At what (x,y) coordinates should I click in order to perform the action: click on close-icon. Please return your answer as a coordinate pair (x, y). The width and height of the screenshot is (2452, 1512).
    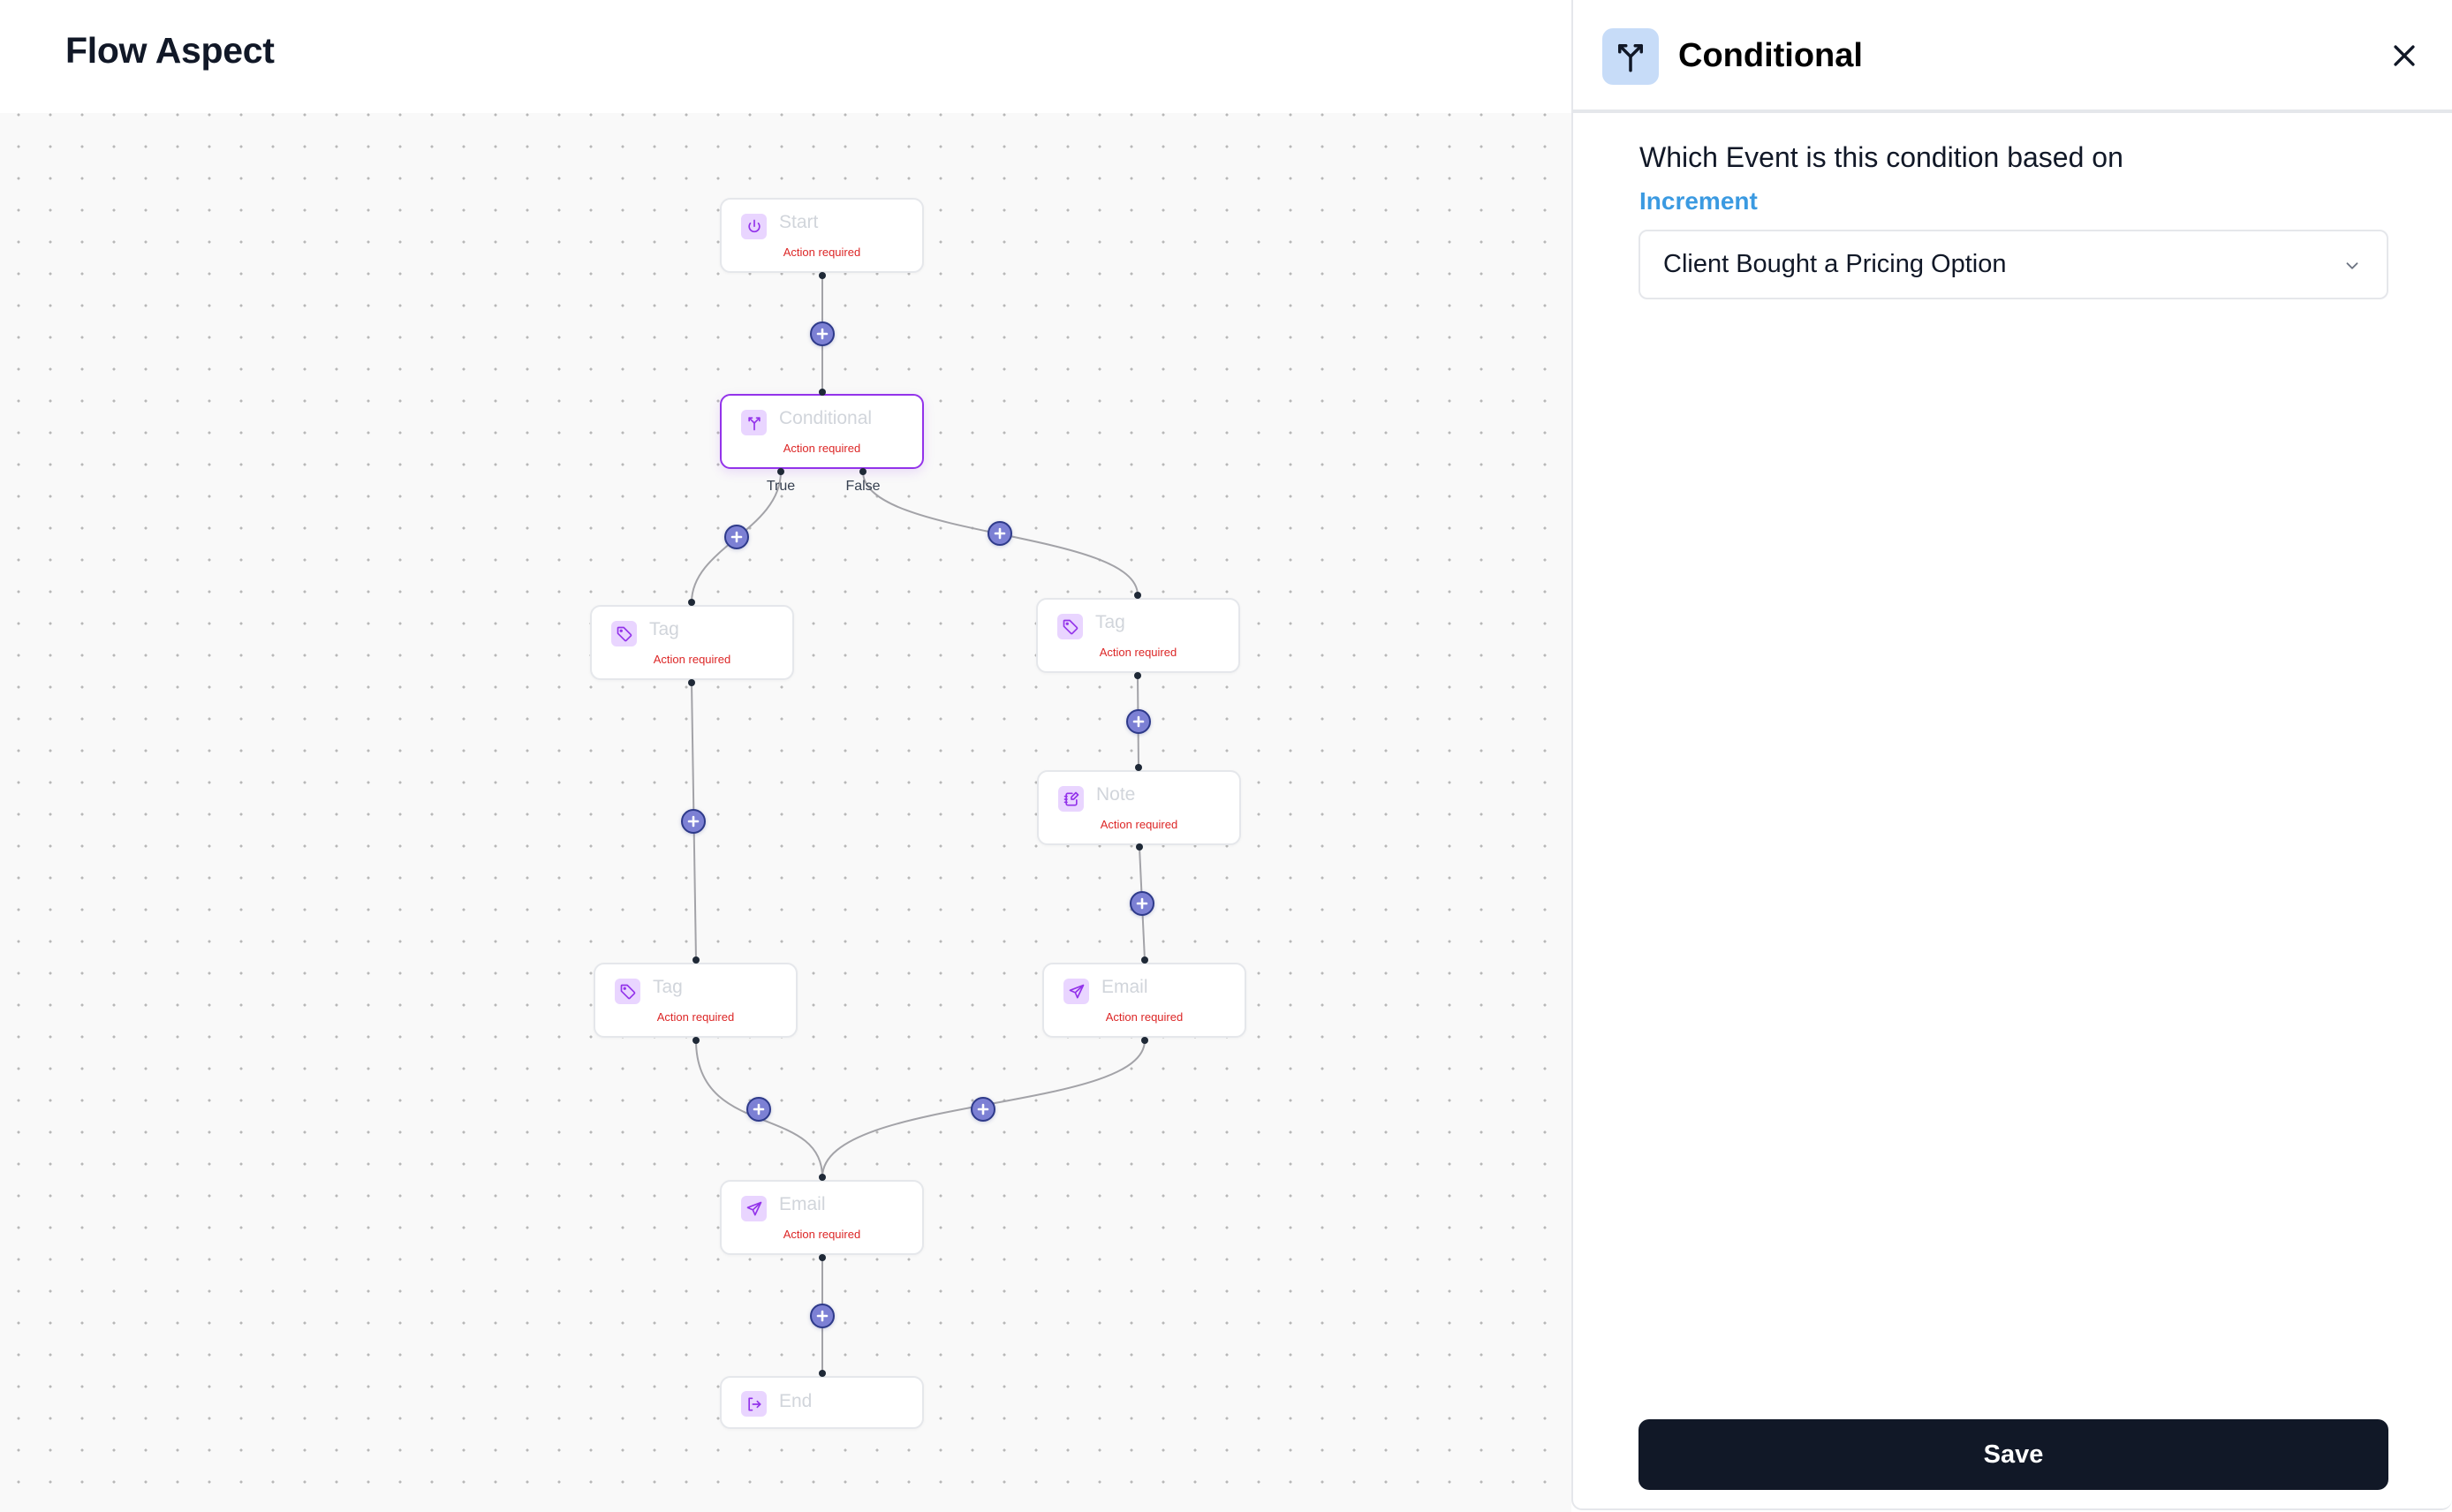
    Looking at the image, I should click on (2404, 55).